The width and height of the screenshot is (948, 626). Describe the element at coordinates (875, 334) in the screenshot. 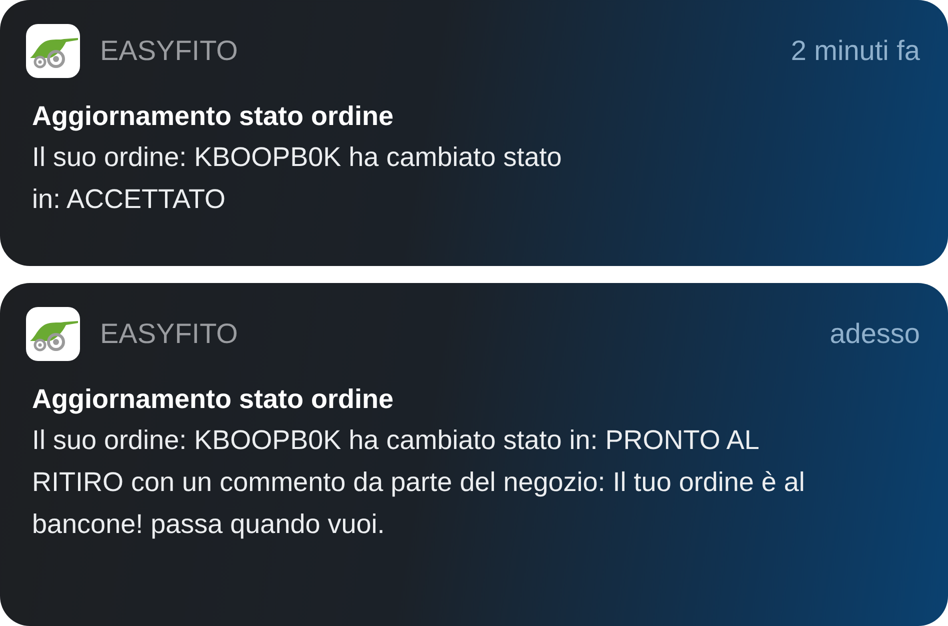

I see `notification-time: adesso` at that location.